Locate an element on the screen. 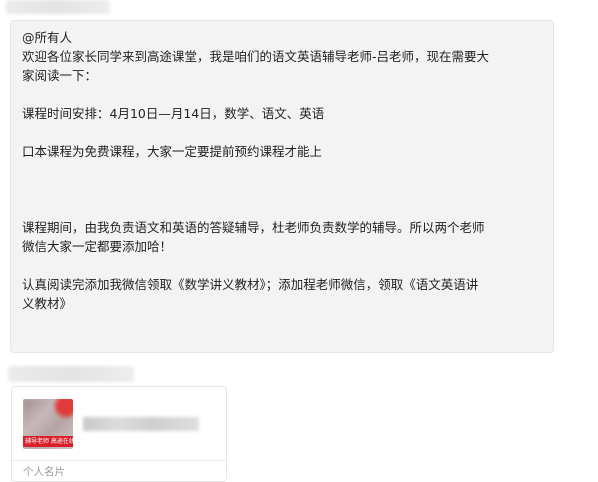 The image size is (598, 482). contact-card: 辅导老师 高途在线 个人名片 is located at coordinates (119, 434).